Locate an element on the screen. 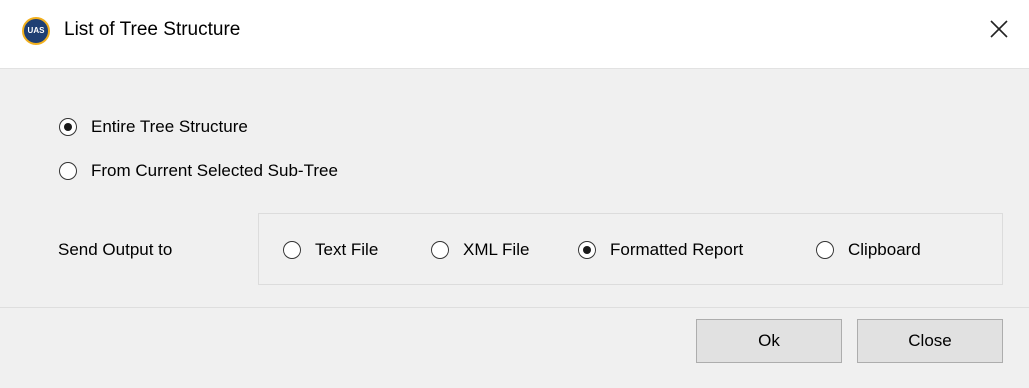 Image resolution: width=1029 pixels, height=388 pixels. scope-entire-tree-option: Entire Tree Structure is located at coordinates (153, 127).